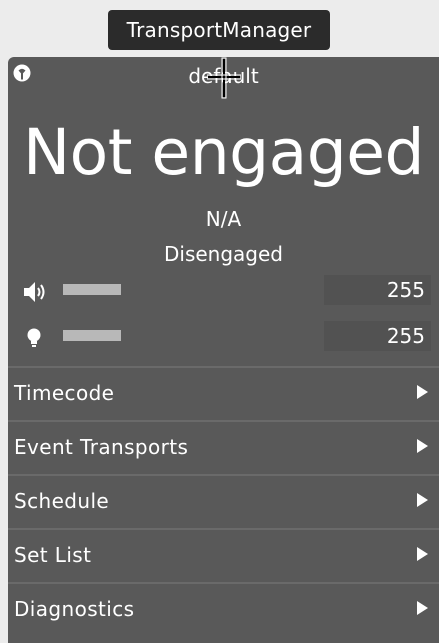 This screenshot has width=439, height=643. I want to click on volume-slider-fill, so click(92, 289).